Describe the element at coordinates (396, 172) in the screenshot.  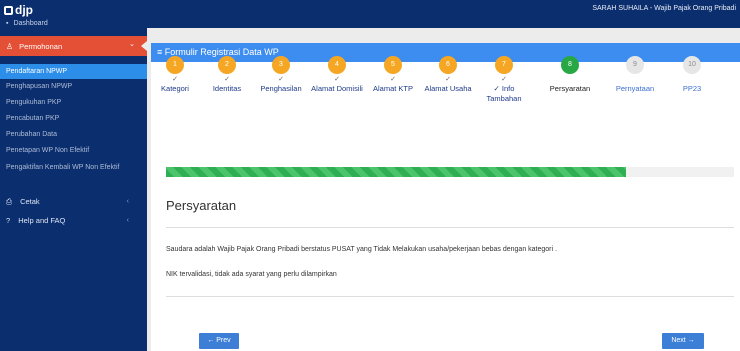
I see `progress-fill` at that location.